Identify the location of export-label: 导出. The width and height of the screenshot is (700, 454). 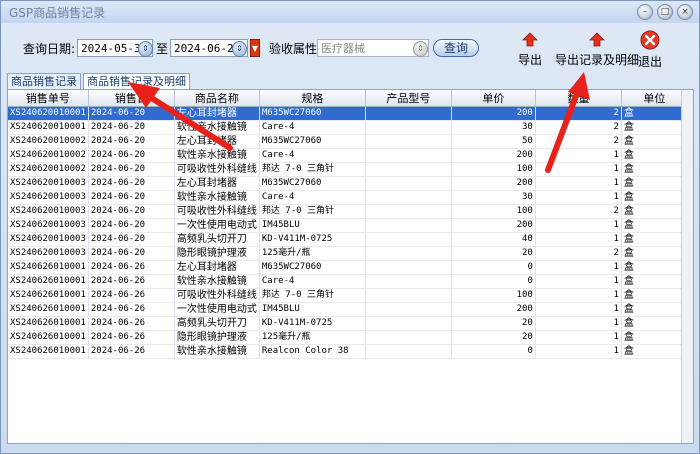
(529, 60).